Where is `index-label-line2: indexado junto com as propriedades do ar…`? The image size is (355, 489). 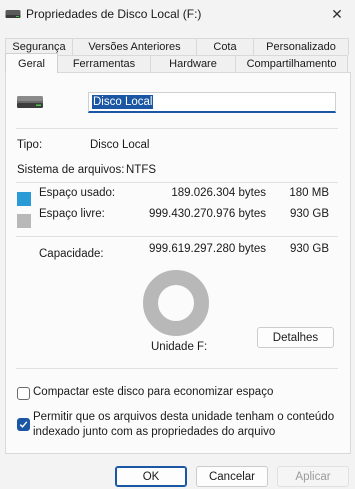 index-label-line2: indexado junto com as propriedades do ar… is located at coordinates (154, 432).